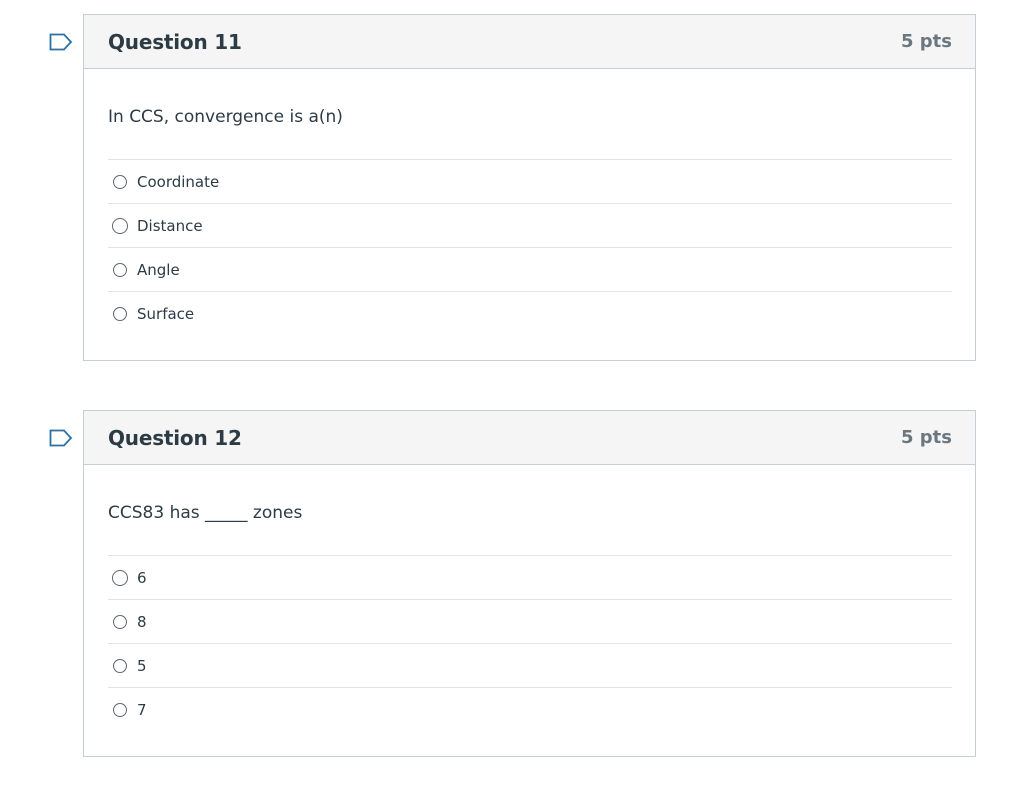  What do you see at coordinates (529, 42) in the screenshot?
I see `question-header: Question 11 5 pts` at bounding box center [529, 42].